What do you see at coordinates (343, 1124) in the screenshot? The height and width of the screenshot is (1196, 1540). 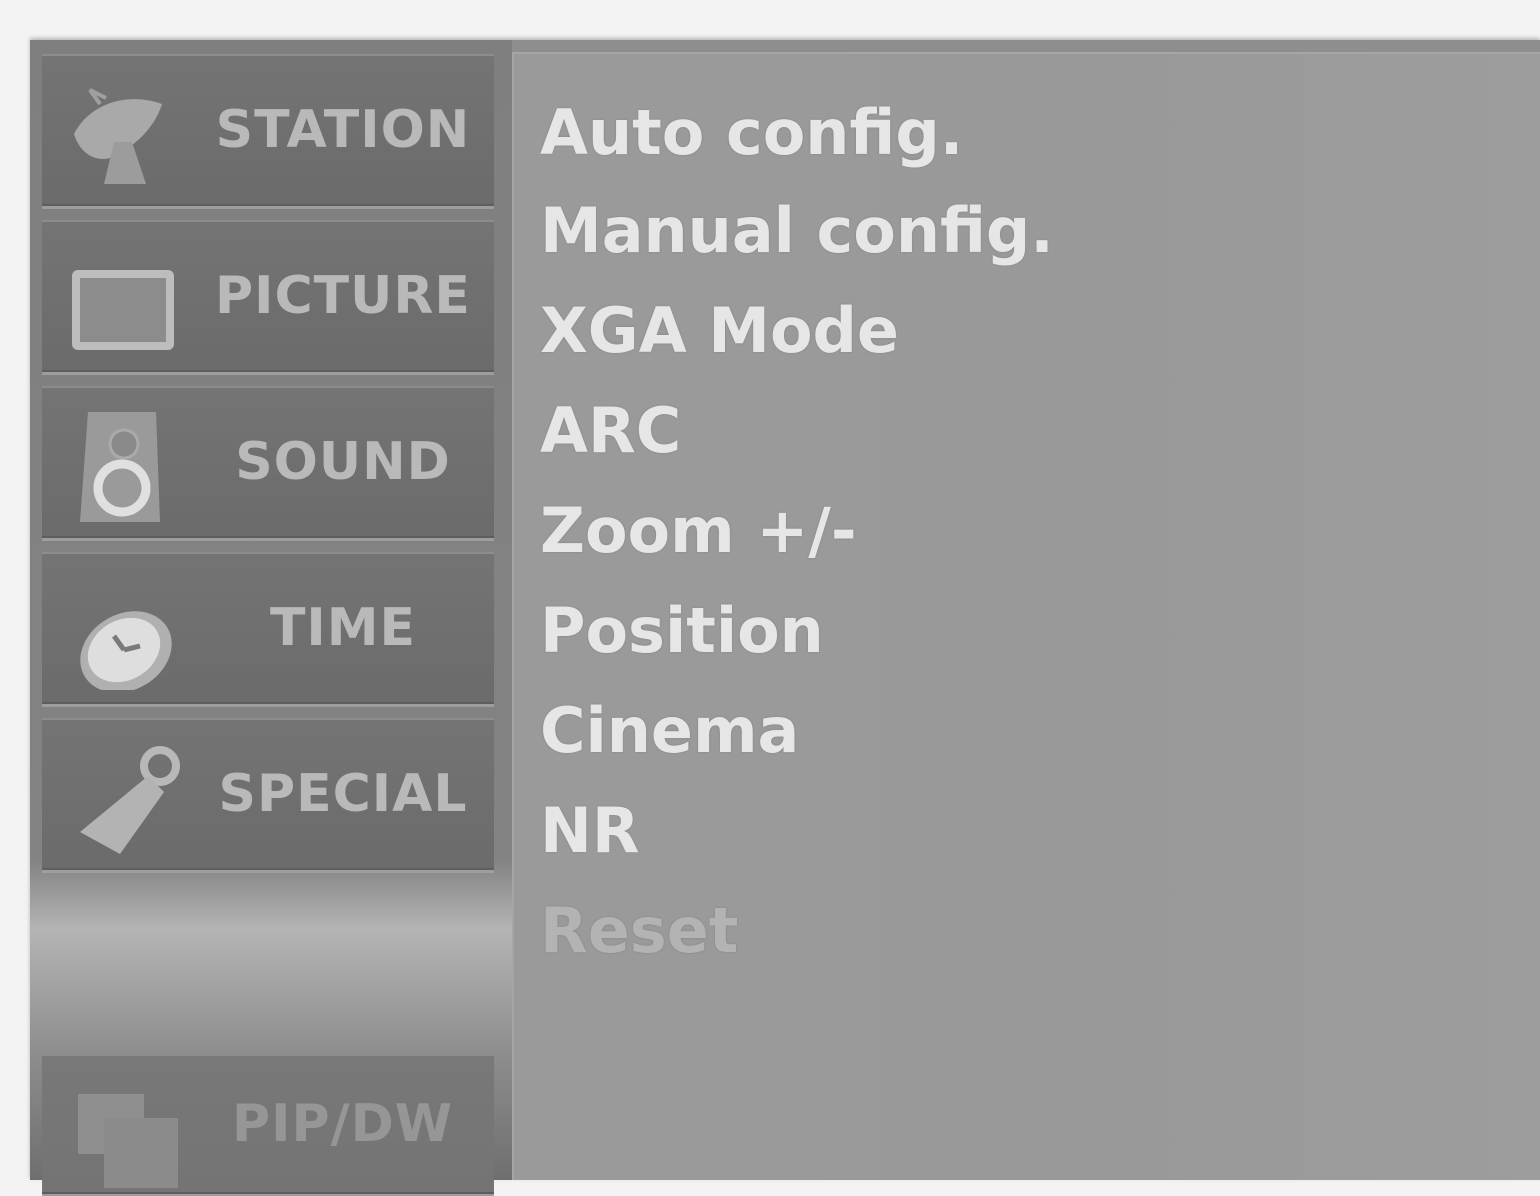 I see `sidebar-item-label: PIP/DW` at bounding box center [343, 1124].